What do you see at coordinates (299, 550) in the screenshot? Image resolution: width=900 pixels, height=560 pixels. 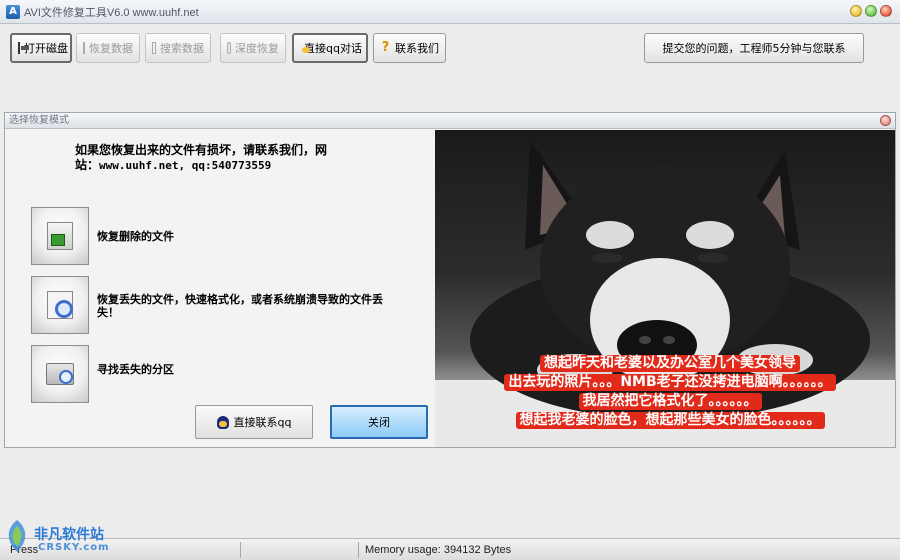 I see `status-empty` at bounding box center [299, 550].